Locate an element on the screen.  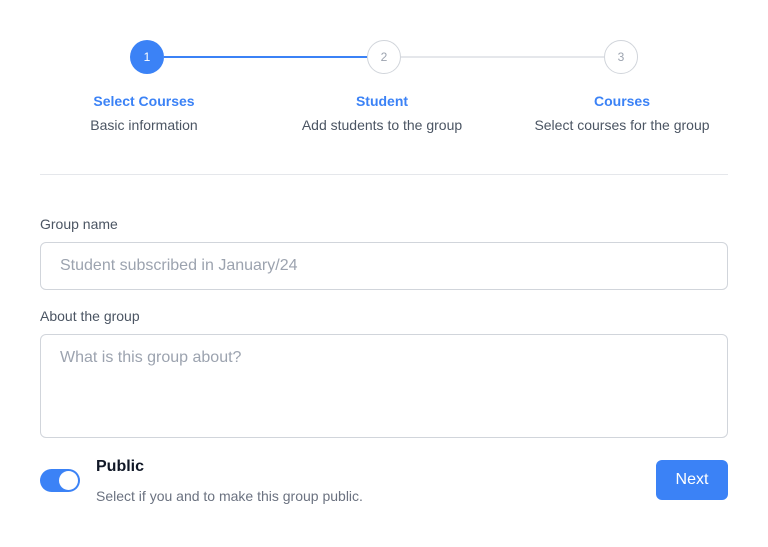
step-3-label: Courses Select courses for the group is located at coordinates (622, 113).